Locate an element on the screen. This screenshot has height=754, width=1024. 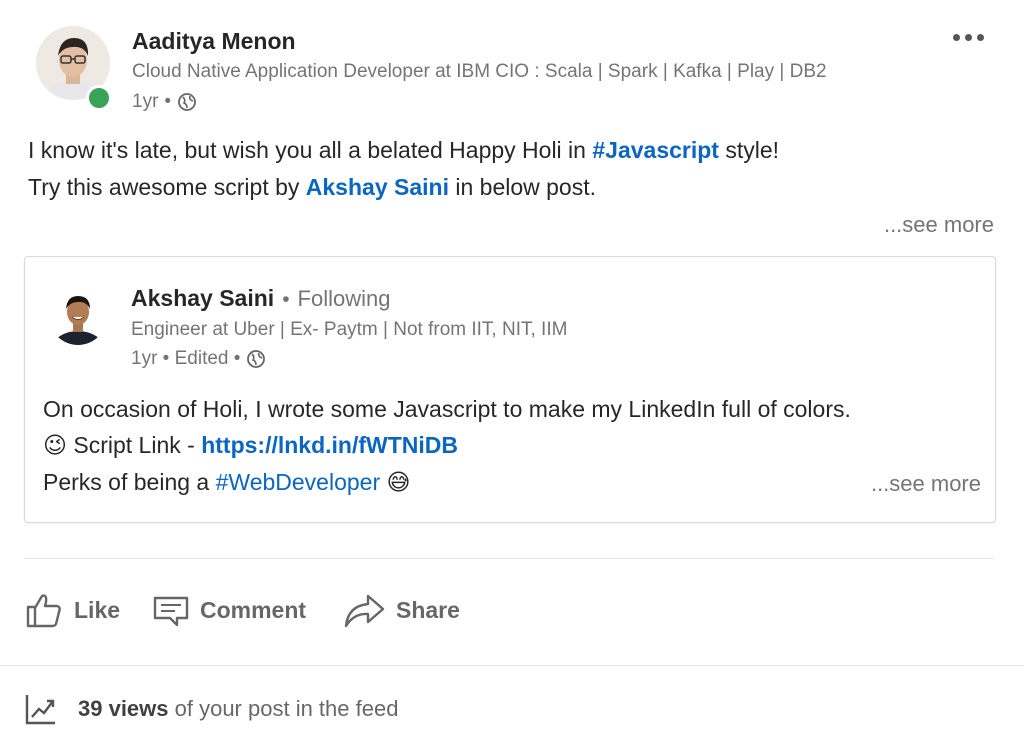
follow-status: Following is located at coordinates (344, 298).